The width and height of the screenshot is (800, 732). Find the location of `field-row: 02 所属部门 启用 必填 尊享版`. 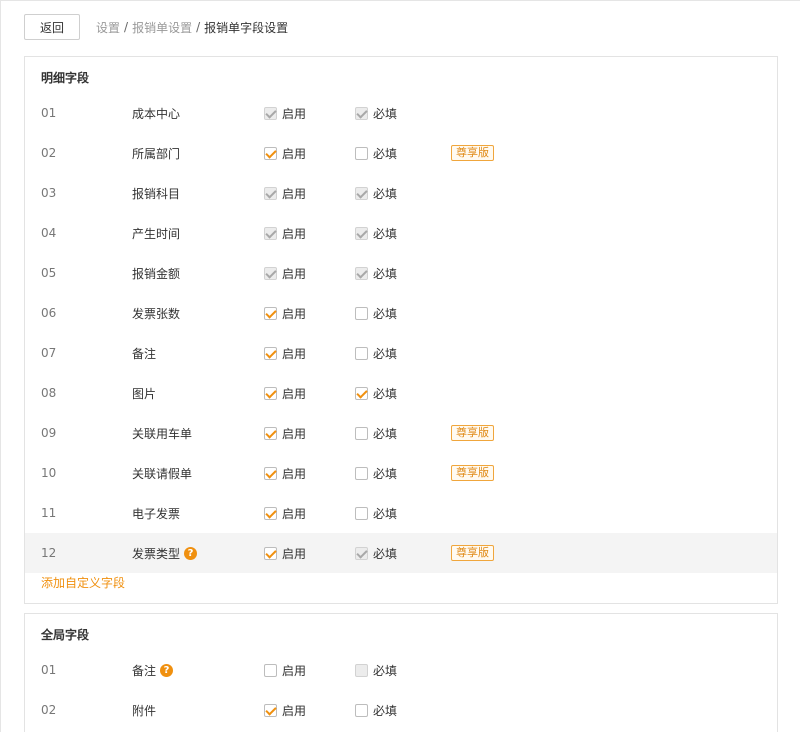

field-row: 02 所属部门 启用 必填 尊享版 is located at coordinates (401, 153).